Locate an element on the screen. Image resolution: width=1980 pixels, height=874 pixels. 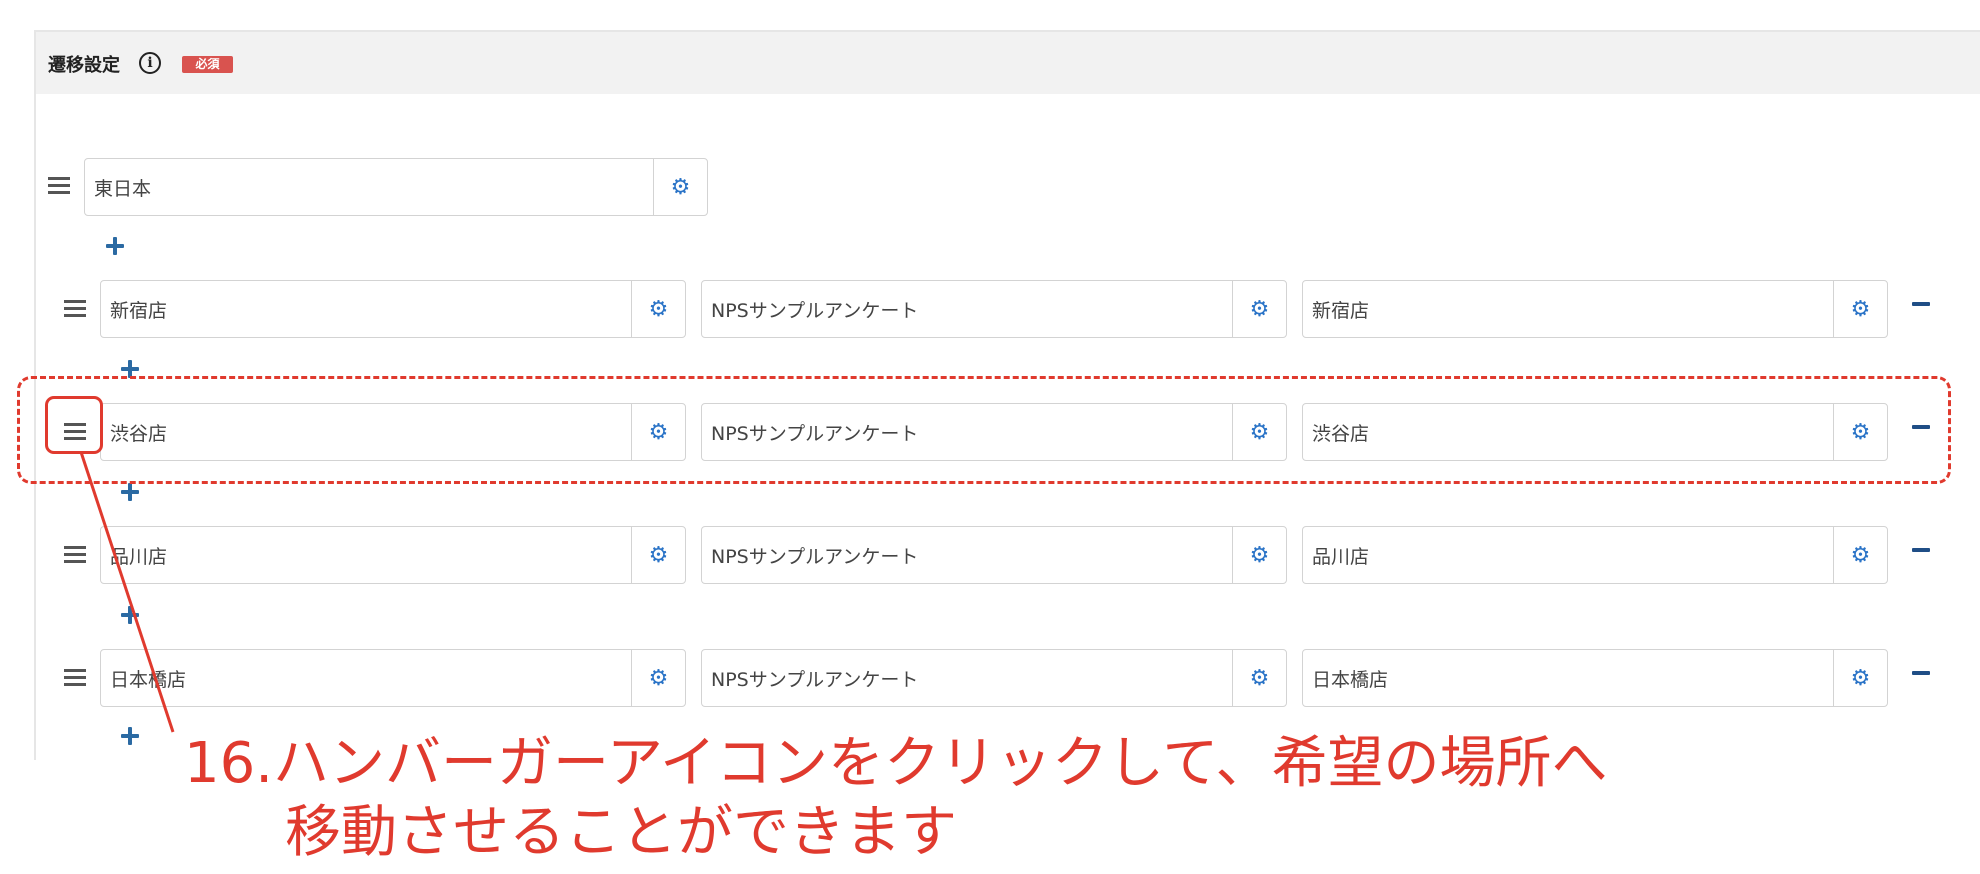
required-badge: 必須 is located at coordinates (207, 64).